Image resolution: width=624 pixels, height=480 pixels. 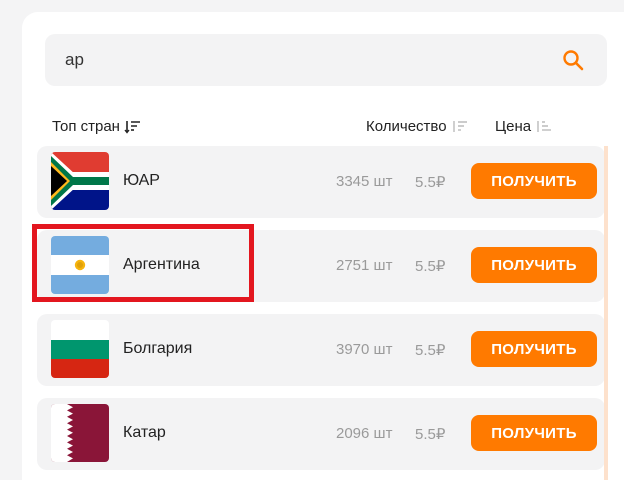 What do you see at coordinates (573, 60) in the screenshot?
I see `search-icon` at bounding box center [573, 60].